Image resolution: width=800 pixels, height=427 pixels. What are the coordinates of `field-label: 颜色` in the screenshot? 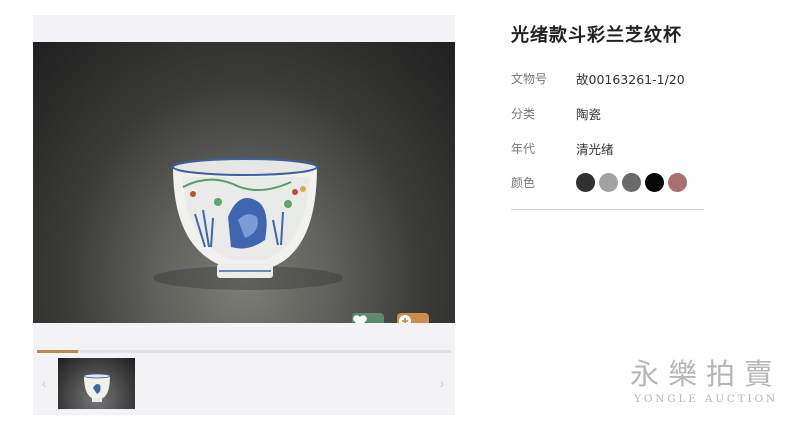 It's located at (523, 183).